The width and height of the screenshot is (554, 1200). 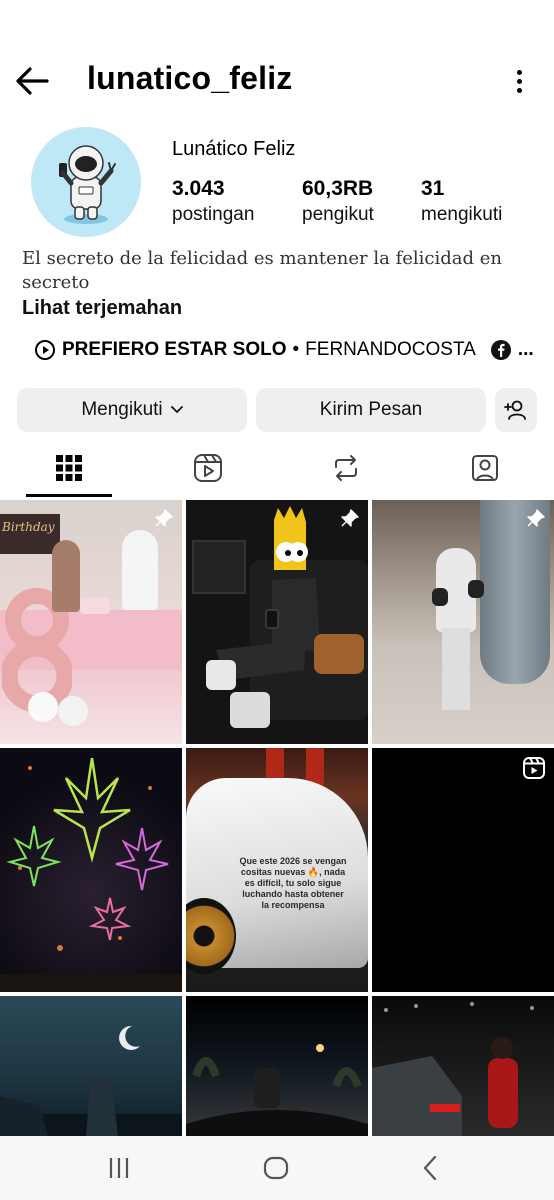 I want to click on reels-icon, so click(x=208, y=468).